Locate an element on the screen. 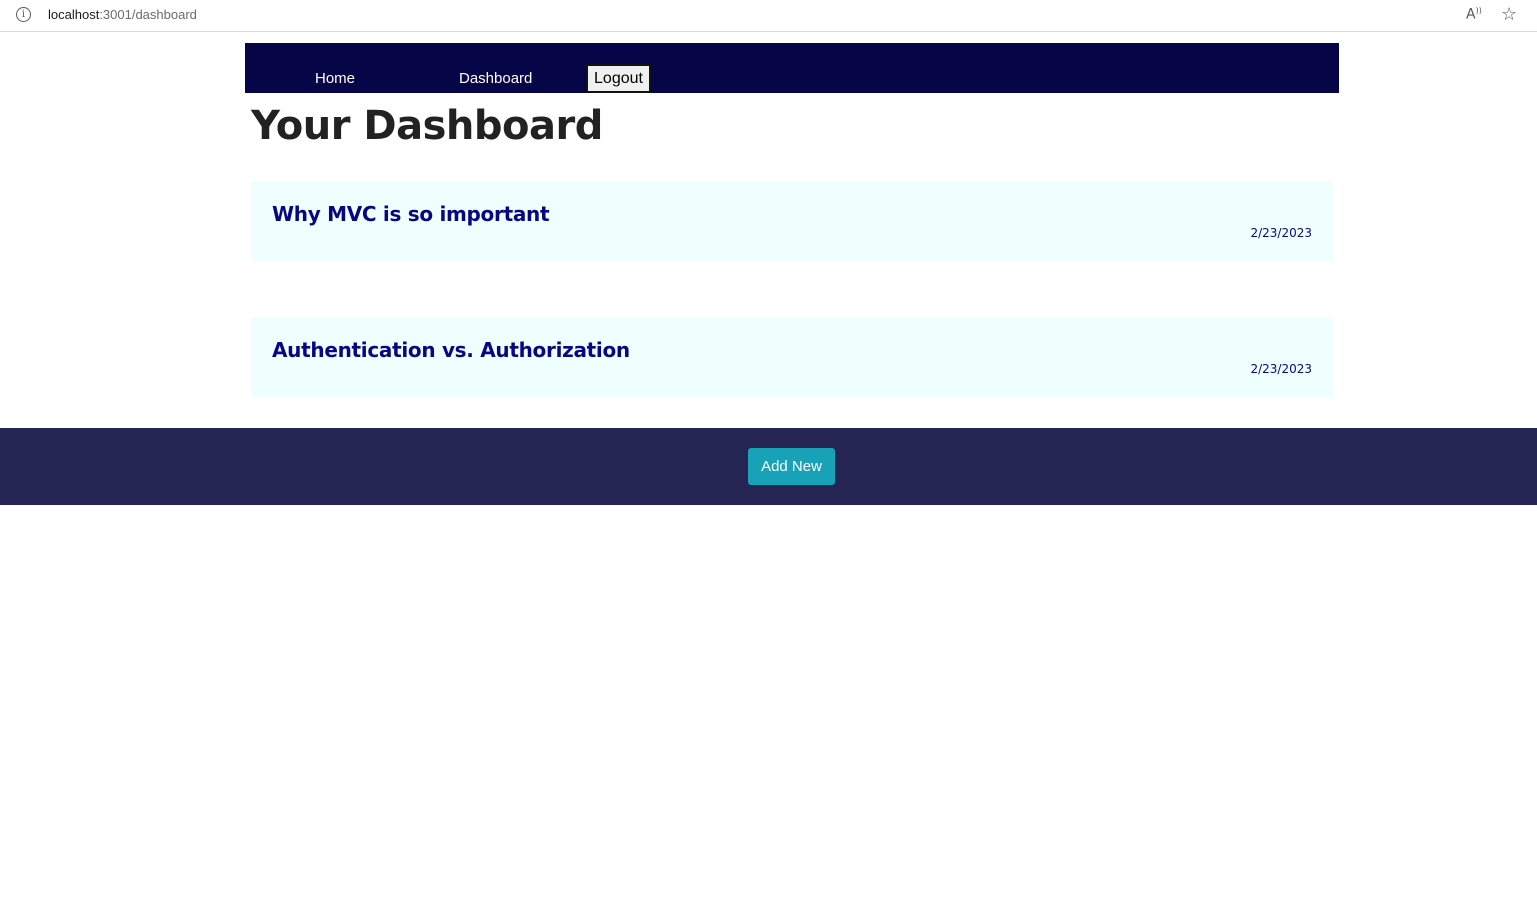 Image resolution: width=1537 pixels, height=897 pixels. post-title: Authentication vs. Authorization is located at coordinates (451, 350).